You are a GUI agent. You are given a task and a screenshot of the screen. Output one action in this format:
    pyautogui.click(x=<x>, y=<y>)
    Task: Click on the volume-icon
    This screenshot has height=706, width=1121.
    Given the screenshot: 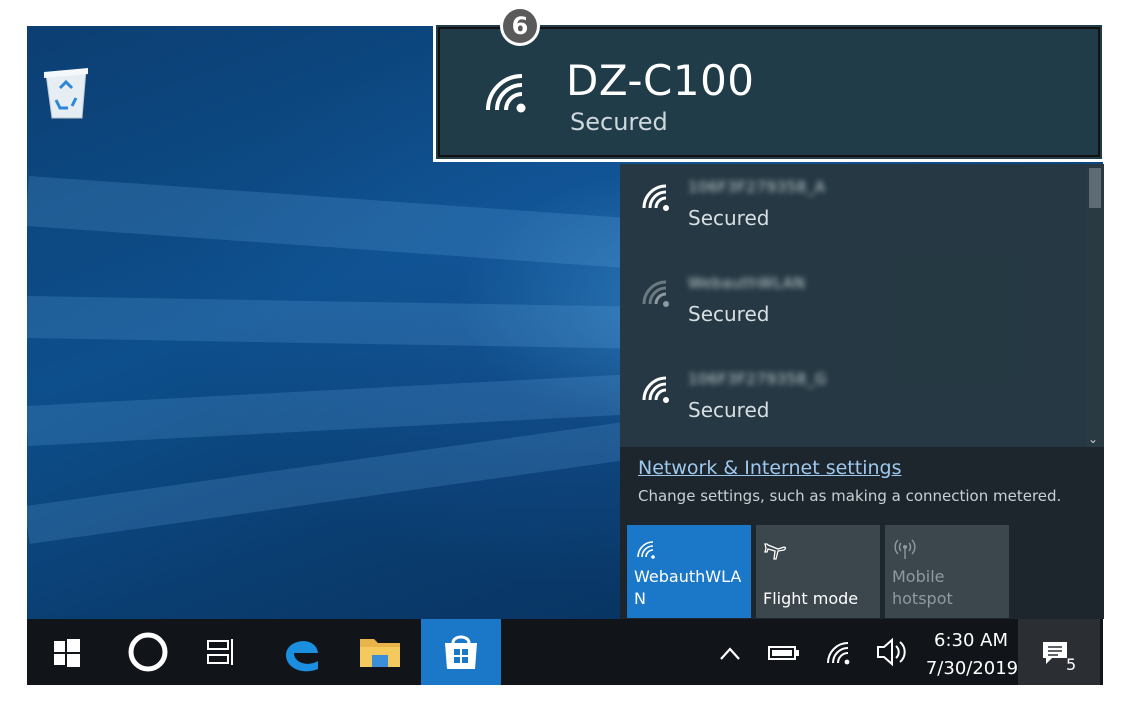 What is the action you would take?
    pyautogui.click(x=892, y=652)
    